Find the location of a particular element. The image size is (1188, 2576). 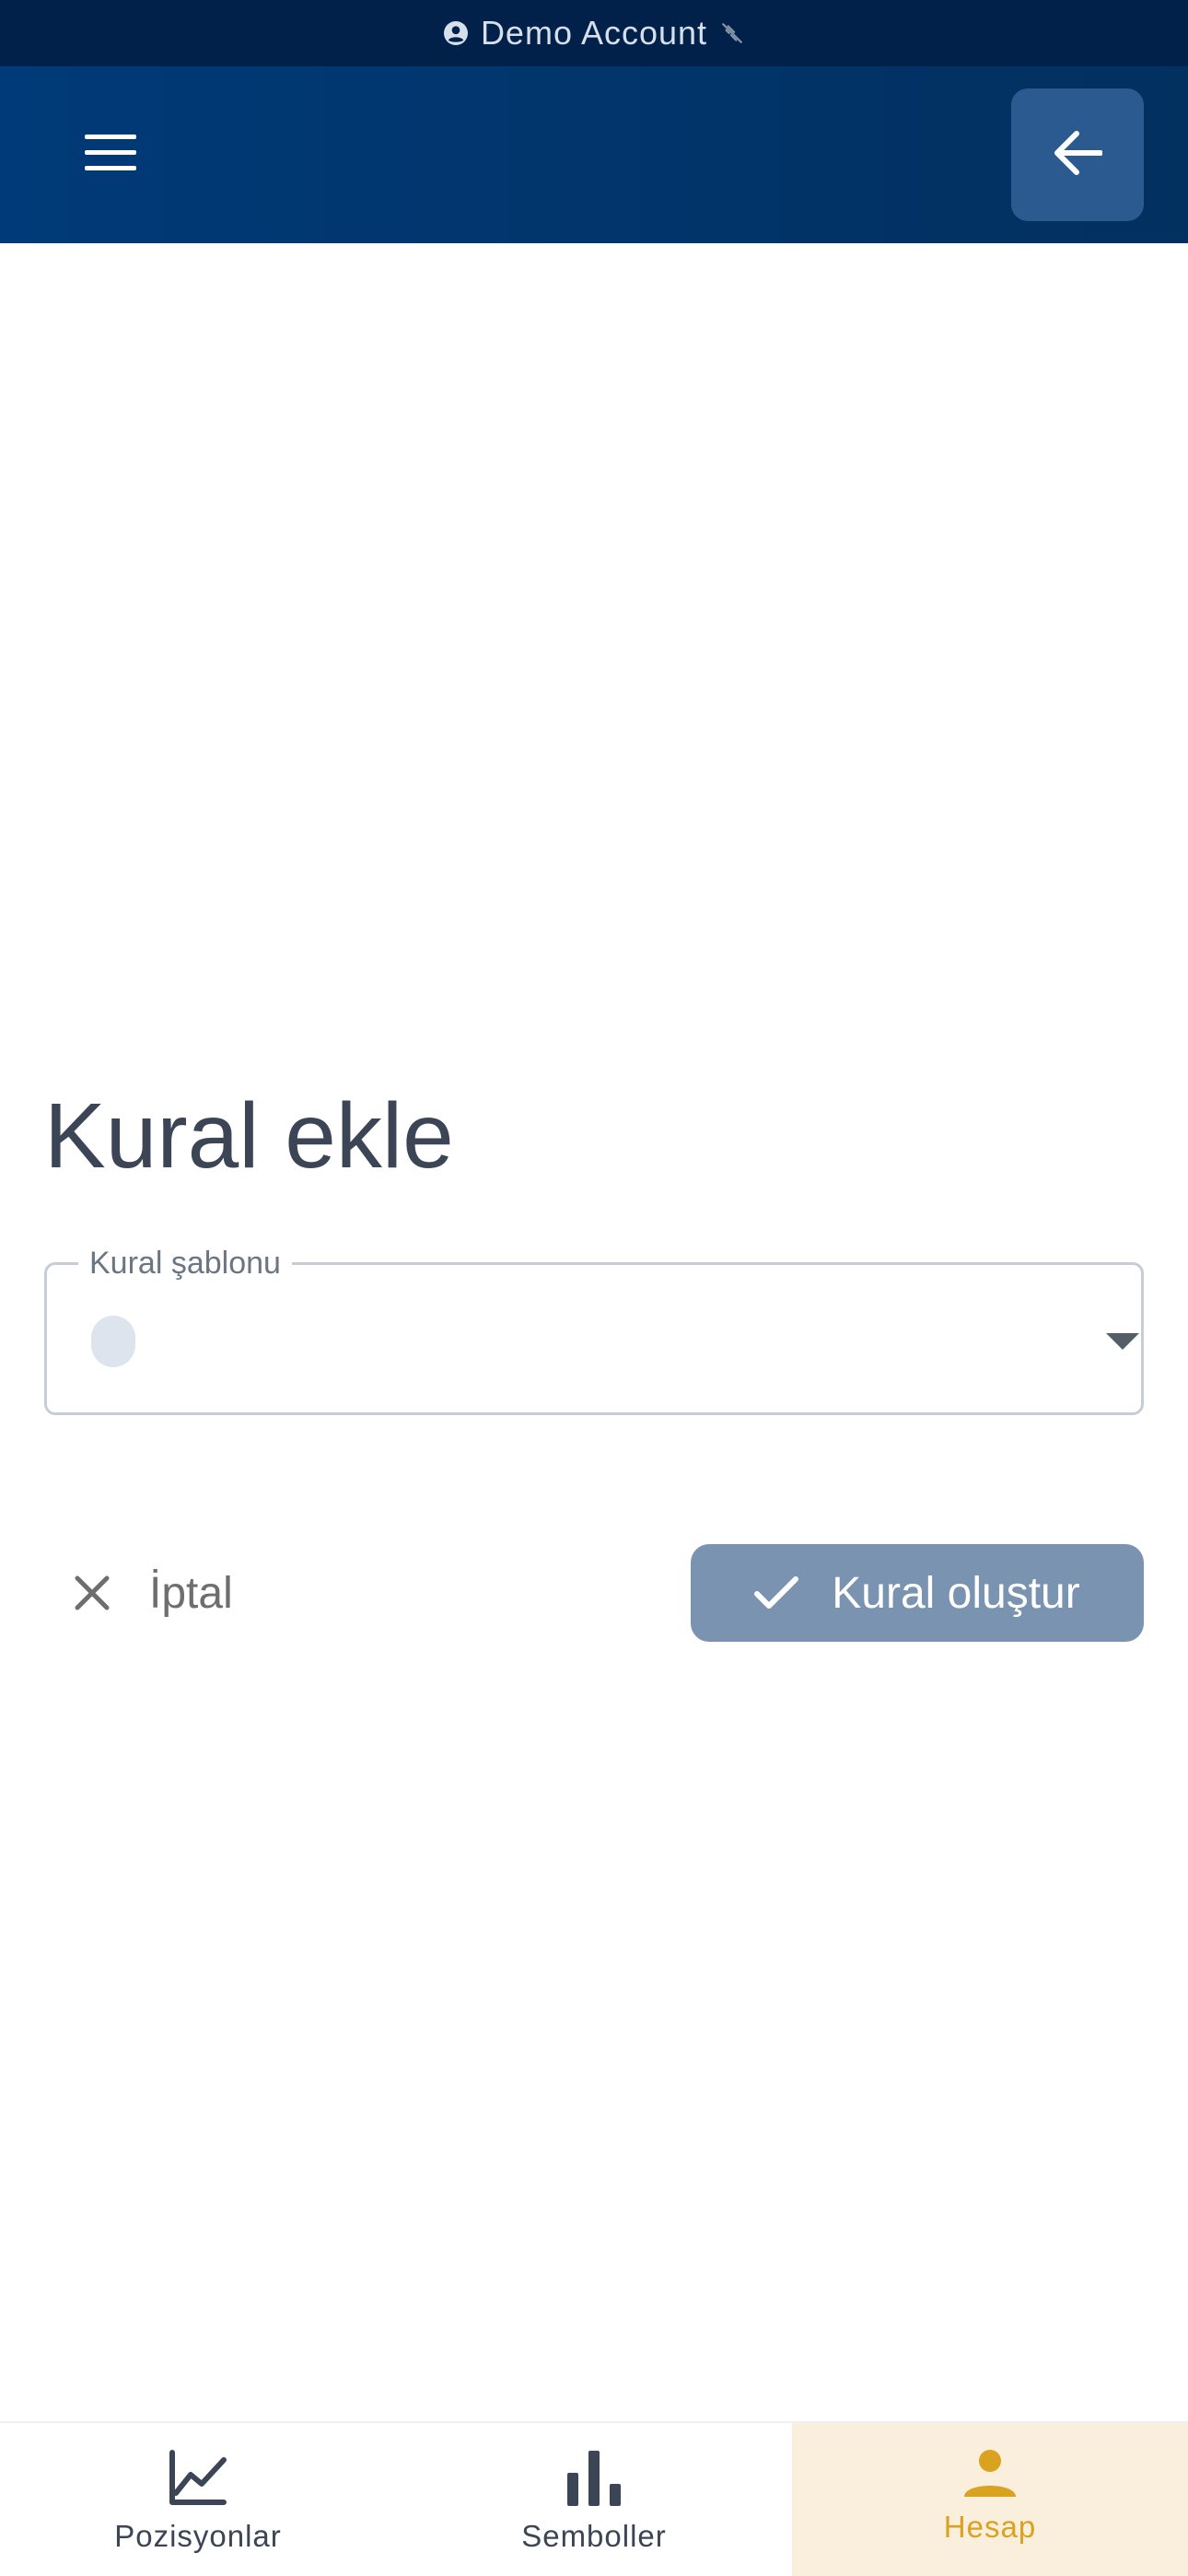

bottom-navigation: Pozisyonlar Semboller Hesap is located at coordinates (594, 2498).